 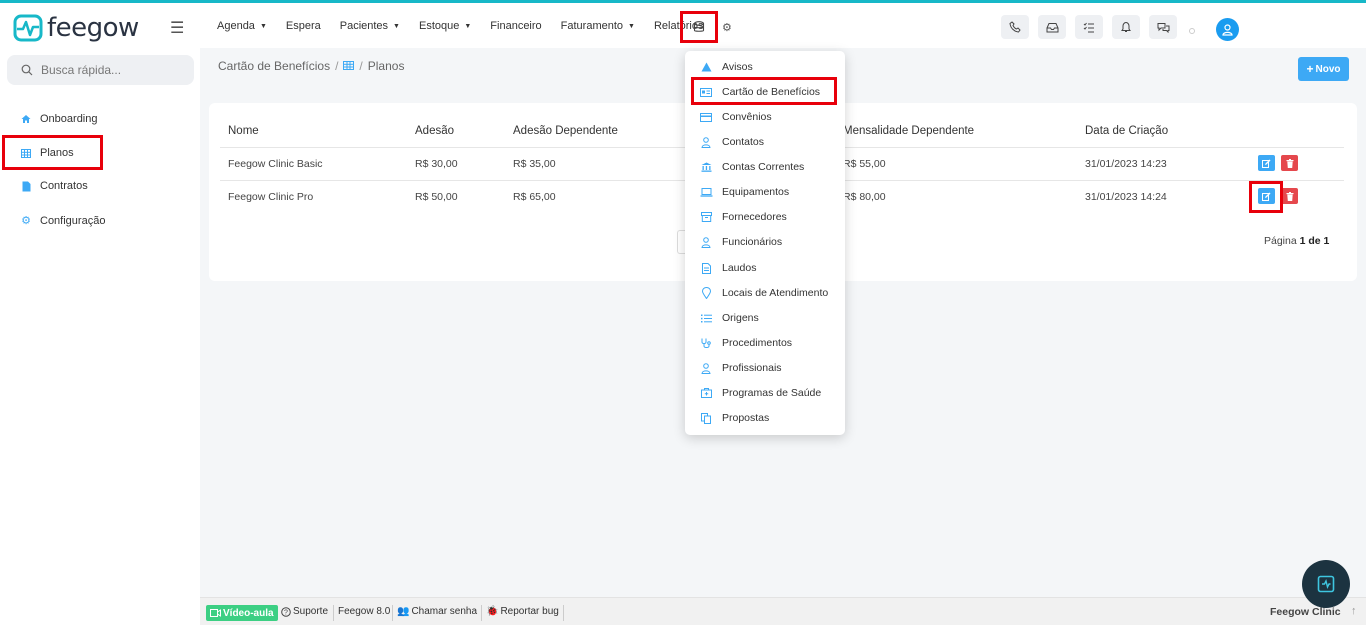 What do you see at coordinates (437, 611) in the screenshot?
I see `call-password-link: 👥 Chamar senha` at bounding box center [437, 611].